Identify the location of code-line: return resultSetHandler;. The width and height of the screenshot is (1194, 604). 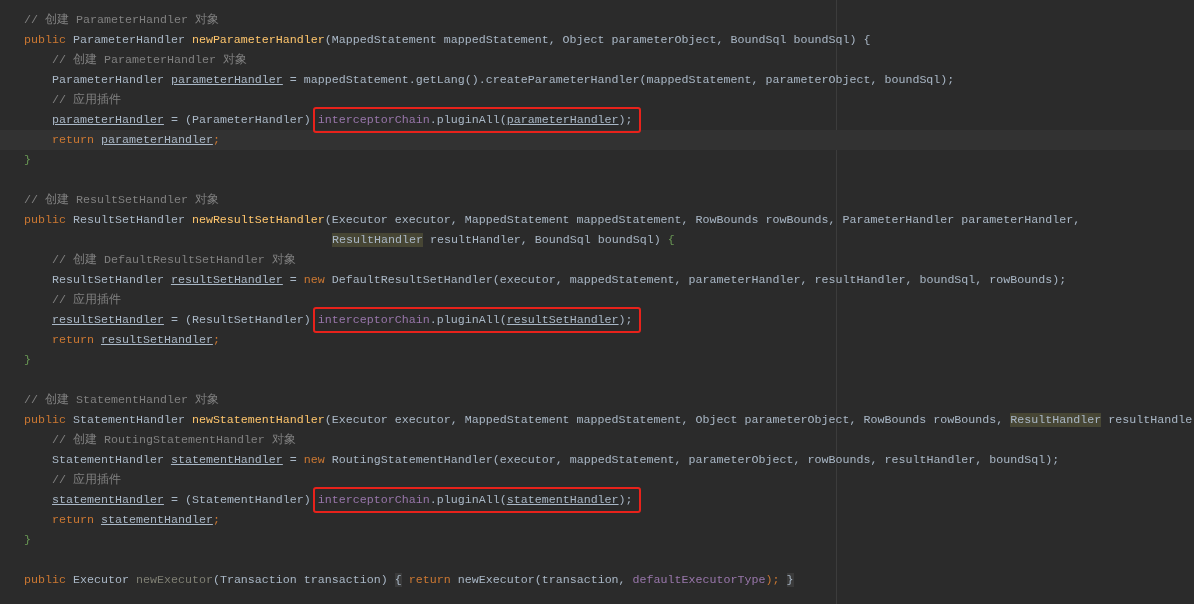
(136, 340).